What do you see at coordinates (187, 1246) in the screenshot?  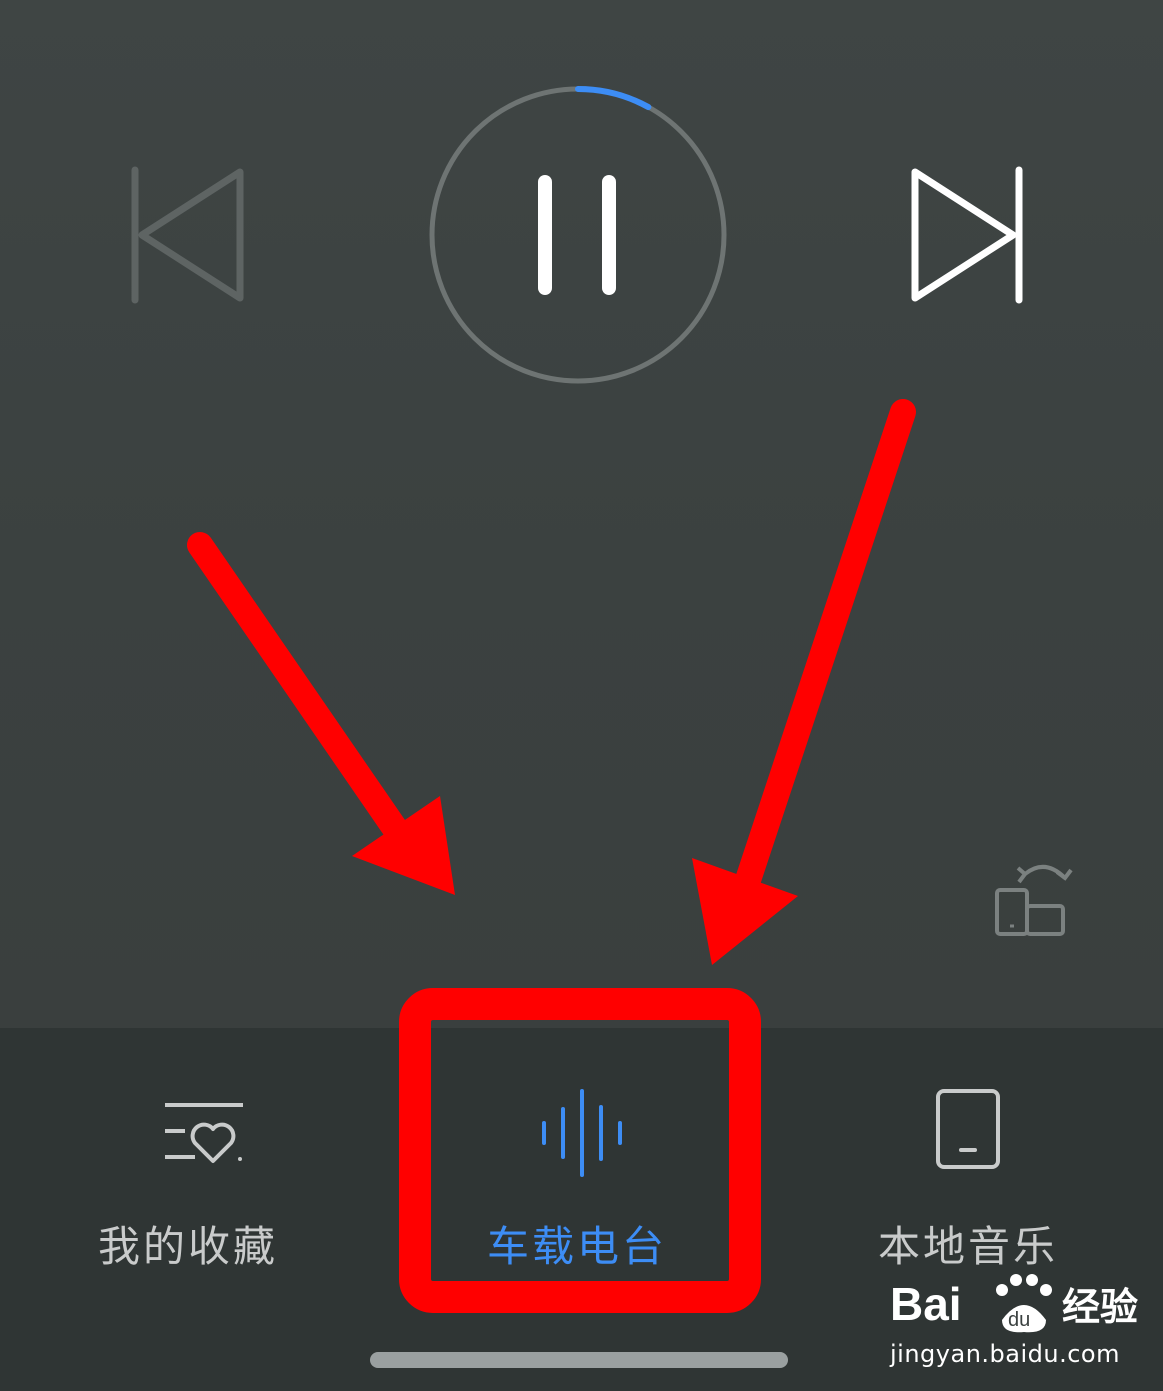 I see `nav-label-favorites: 我的收藏` at bounding box center [187, 1246].